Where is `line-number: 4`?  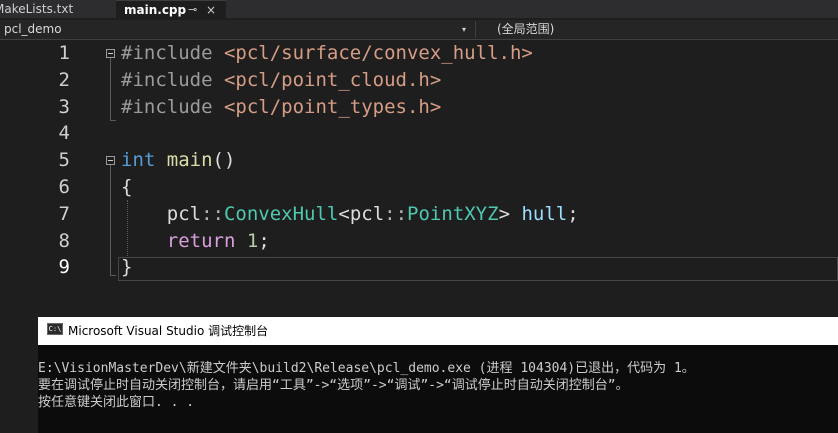
line-number: 4 is located at coordinates (64, 133).